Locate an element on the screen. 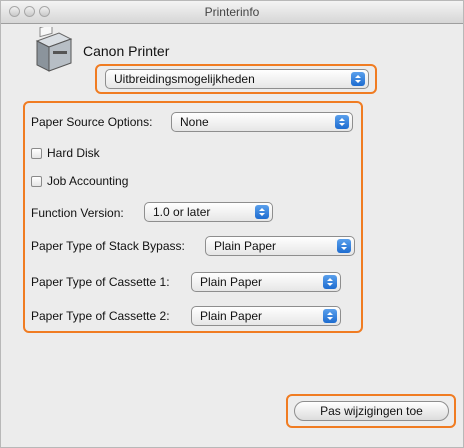 The image size is (464, 448). cassette2-value: Plain Paper is located at coordinates (231, 316).